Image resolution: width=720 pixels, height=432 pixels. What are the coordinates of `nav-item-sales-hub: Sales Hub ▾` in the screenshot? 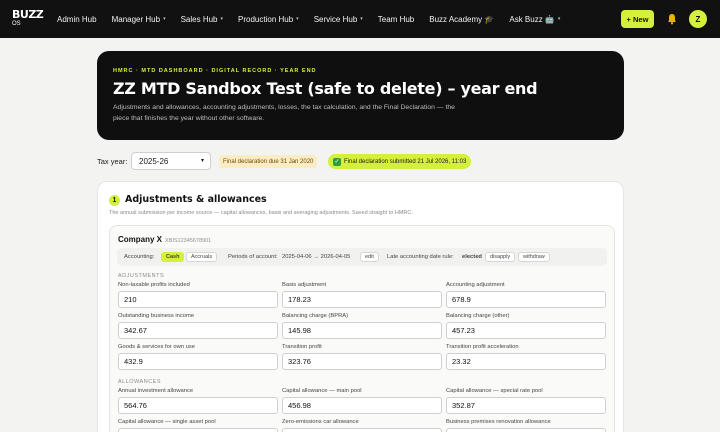 It's located at (202, 19).